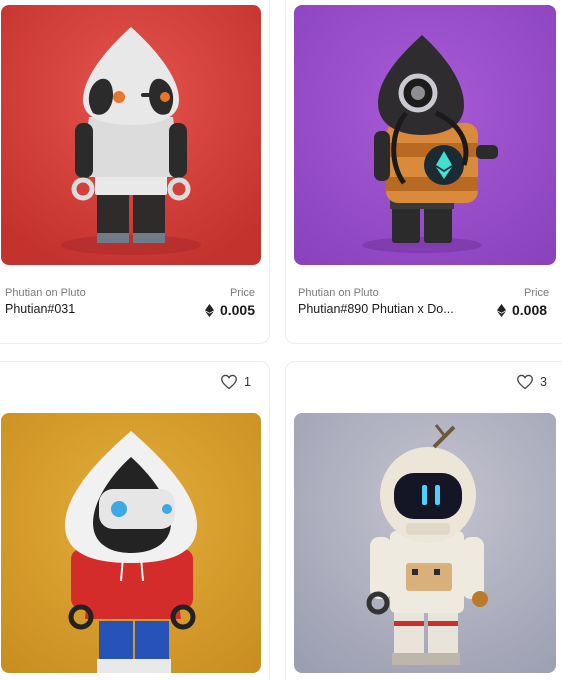 The image size is (562, 680). Describe the element at coordinates (530, 310) in the screenshot. I see `price-amount: 0.008` at that location.